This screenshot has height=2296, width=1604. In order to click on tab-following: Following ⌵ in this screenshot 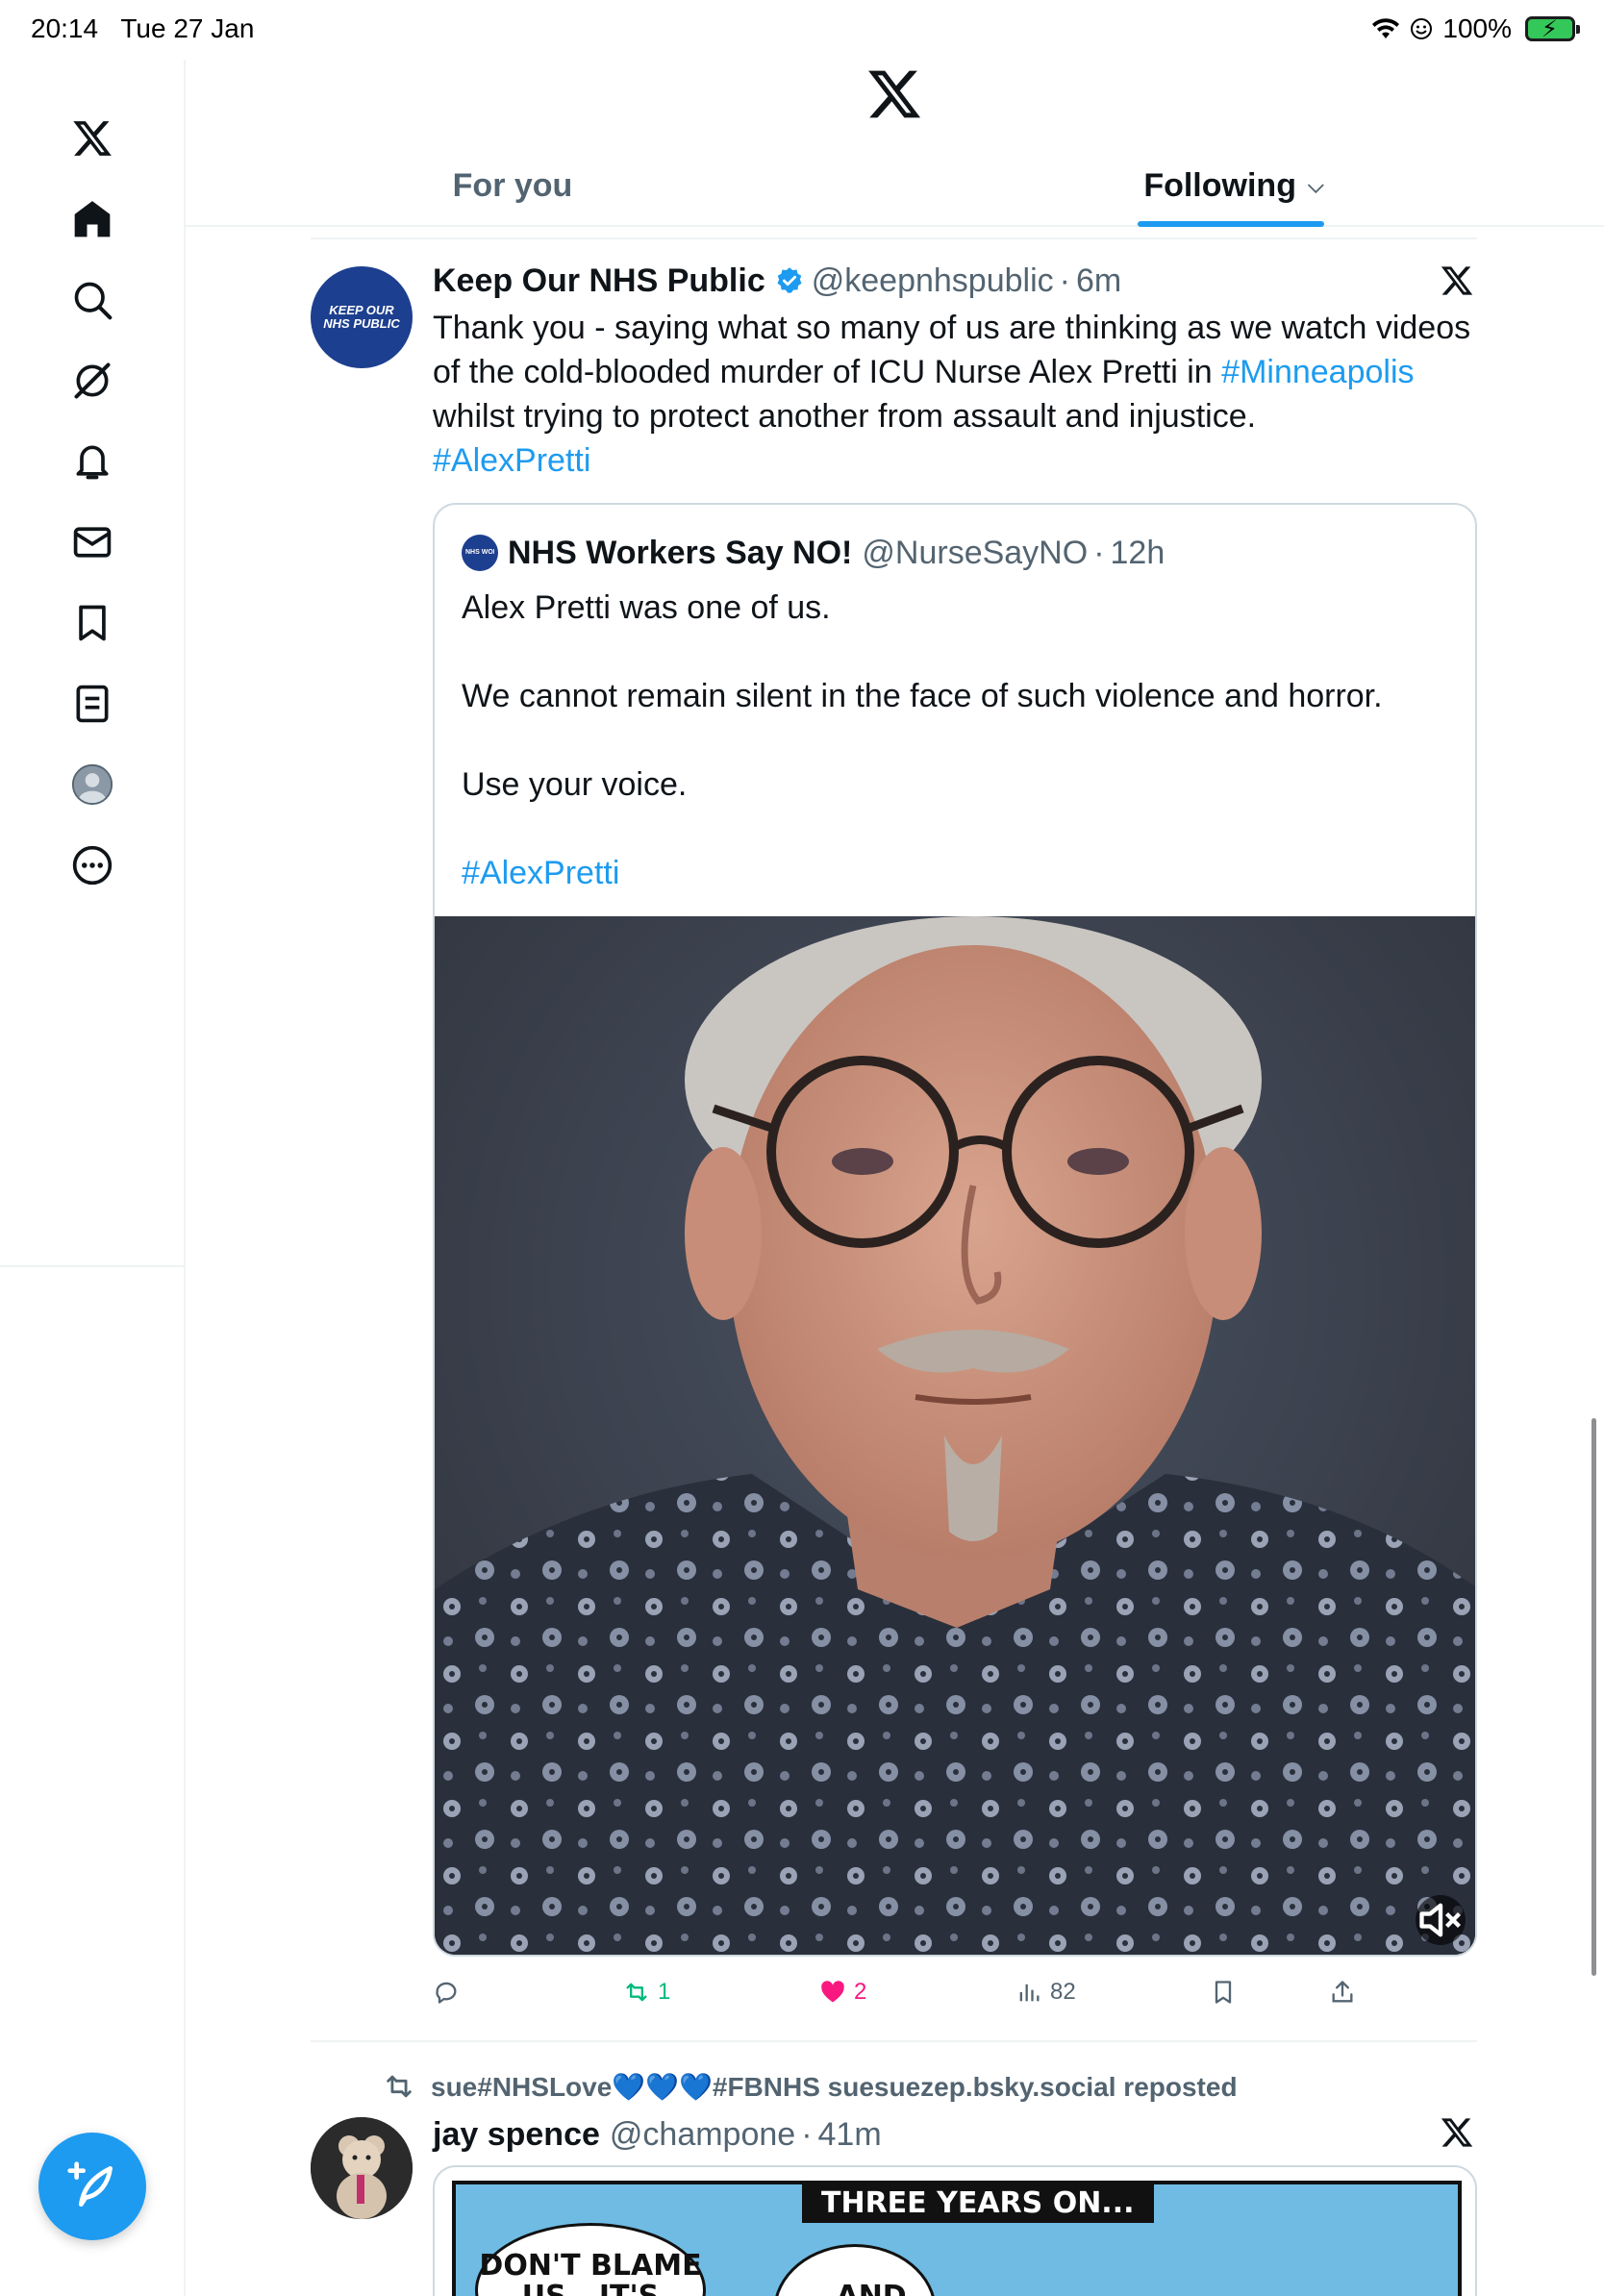, I will do `click(1234, 185)`.